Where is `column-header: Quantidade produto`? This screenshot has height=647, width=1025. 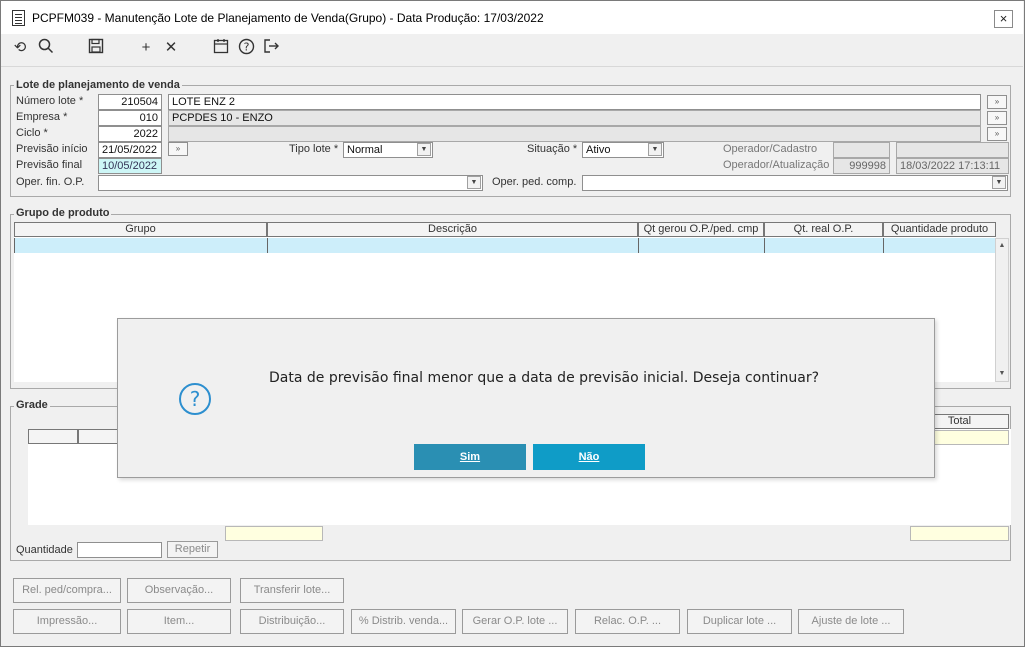
column-header: Quantidade produto is located at coordinates (939, 229).